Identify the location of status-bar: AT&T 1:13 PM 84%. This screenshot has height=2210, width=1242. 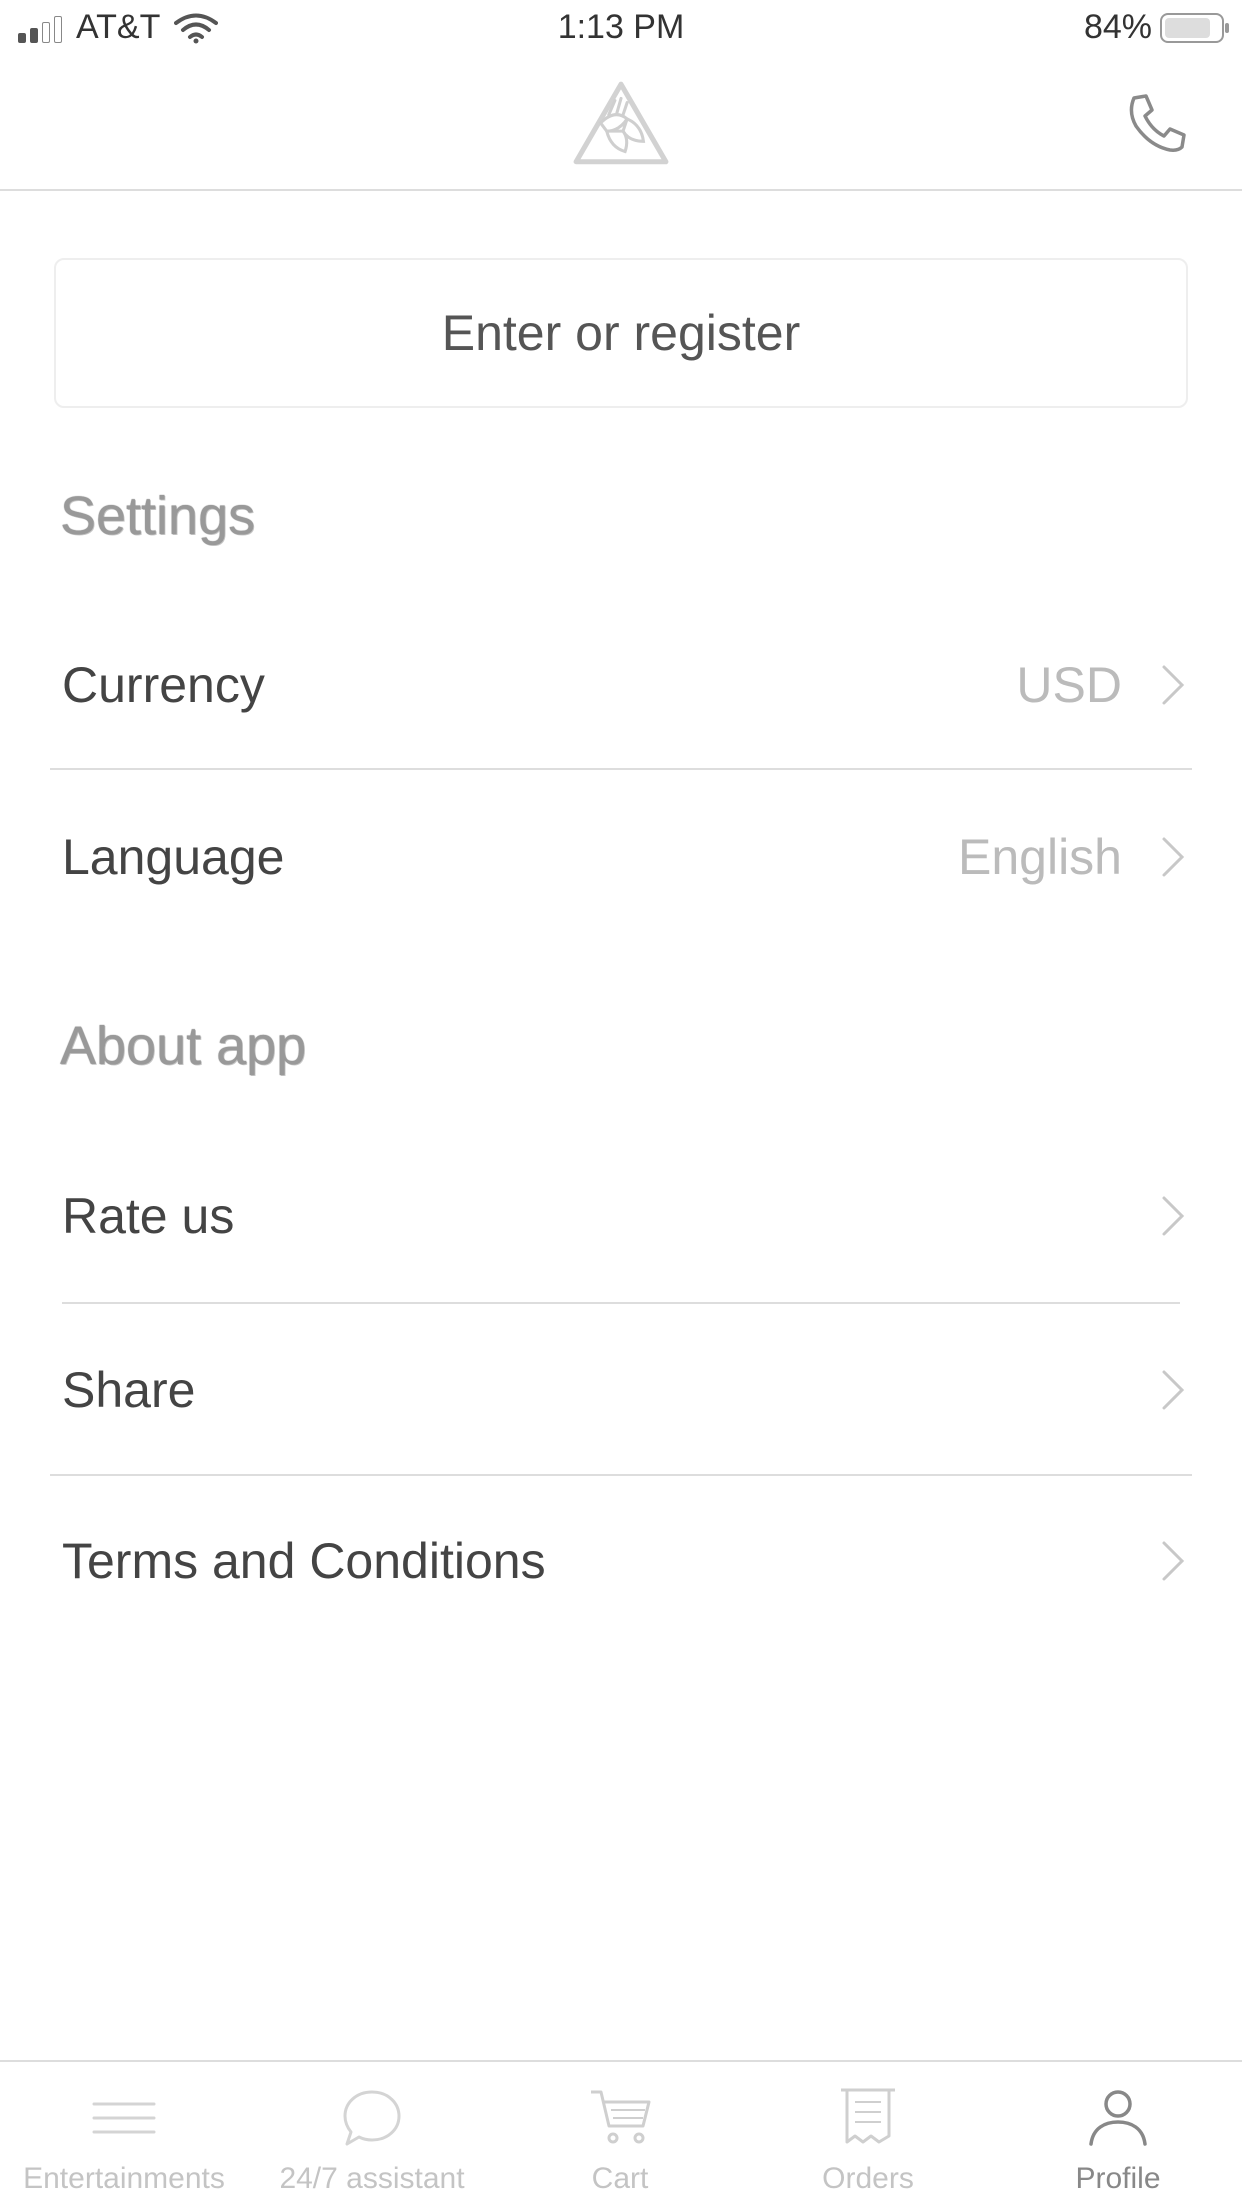
(621, 29).